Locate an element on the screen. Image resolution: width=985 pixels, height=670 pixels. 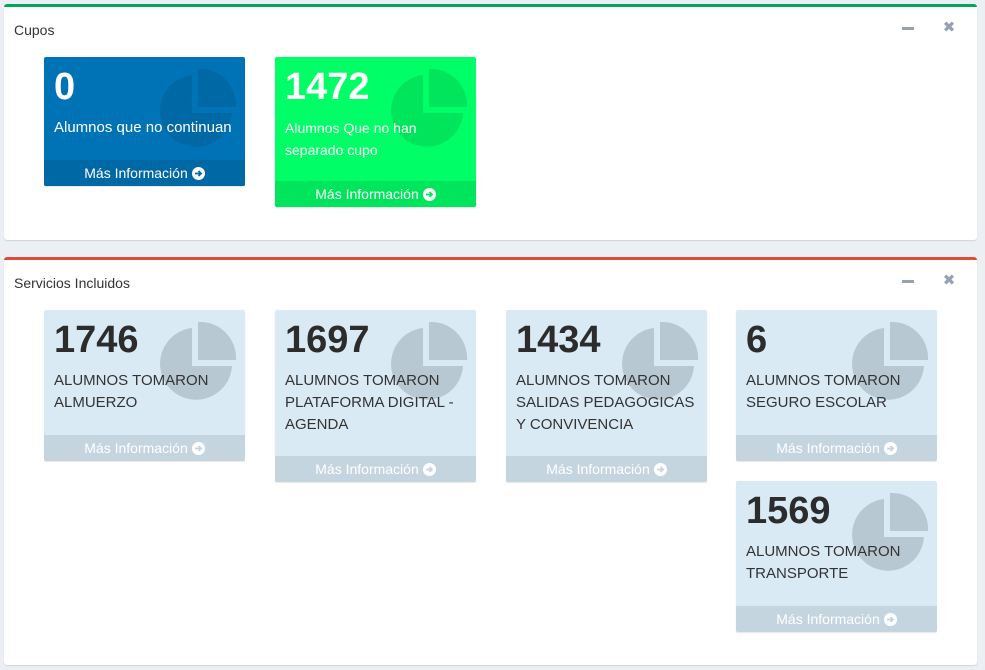
stat-number: 1472 is located at coordinates (327, 87).